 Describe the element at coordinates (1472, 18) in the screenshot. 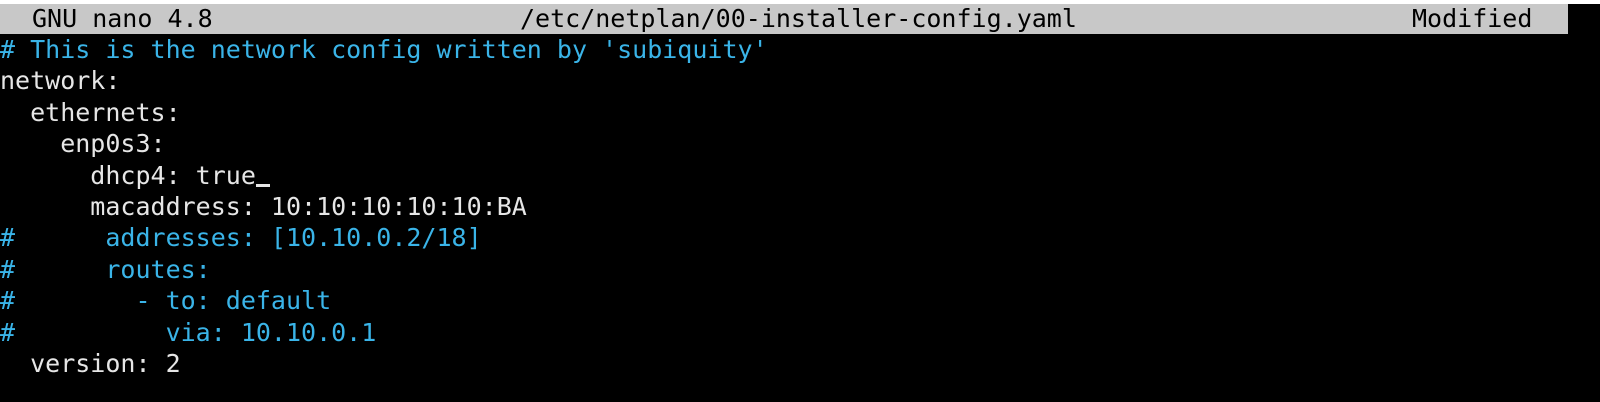

I see `modified-status: Modified` at that location.